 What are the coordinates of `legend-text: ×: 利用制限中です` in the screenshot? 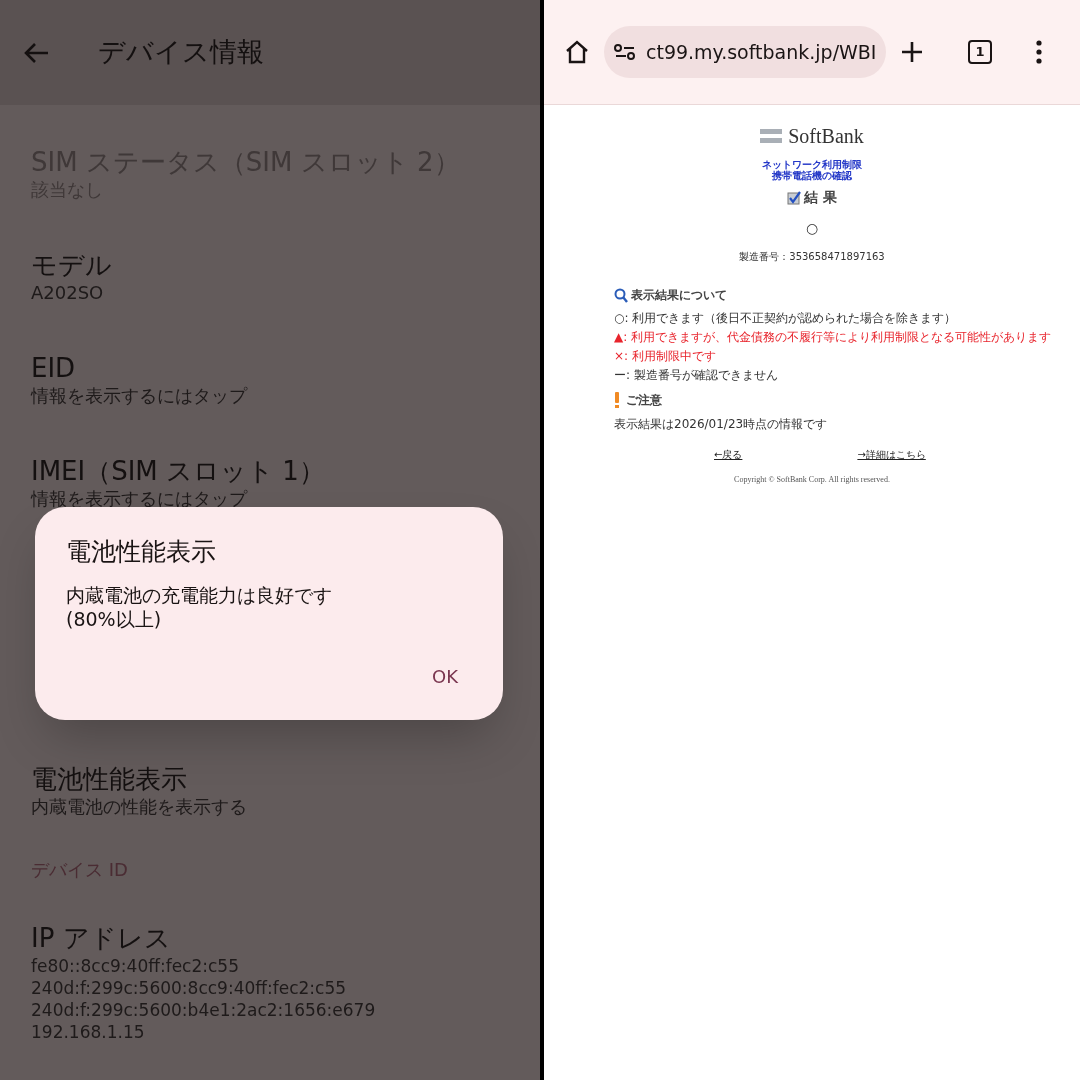 It's located at (665, 356).